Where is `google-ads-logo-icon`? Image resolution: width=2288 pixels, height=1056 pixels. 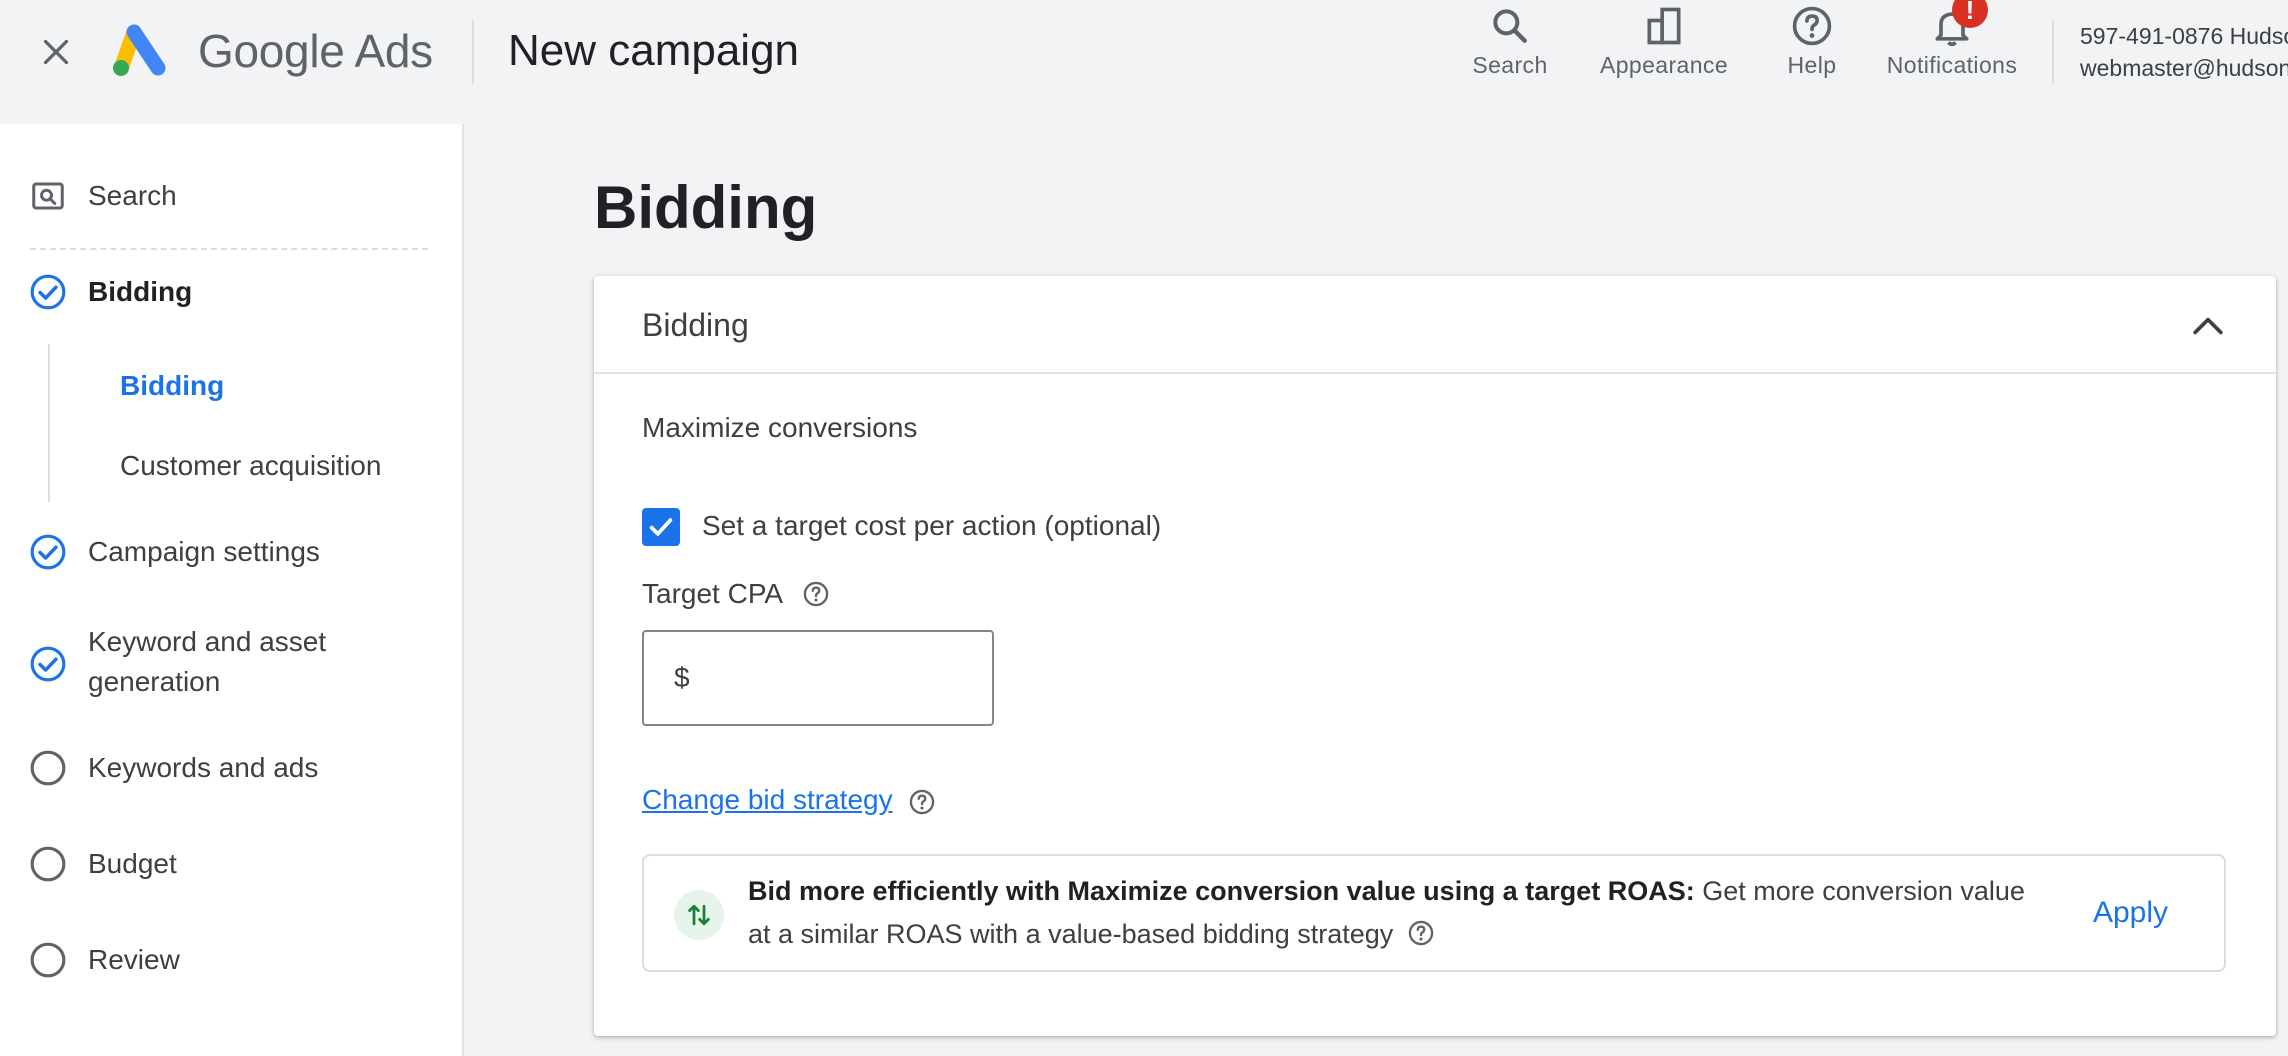 google-ads-logo-icon is located at coordinates (139, 50).